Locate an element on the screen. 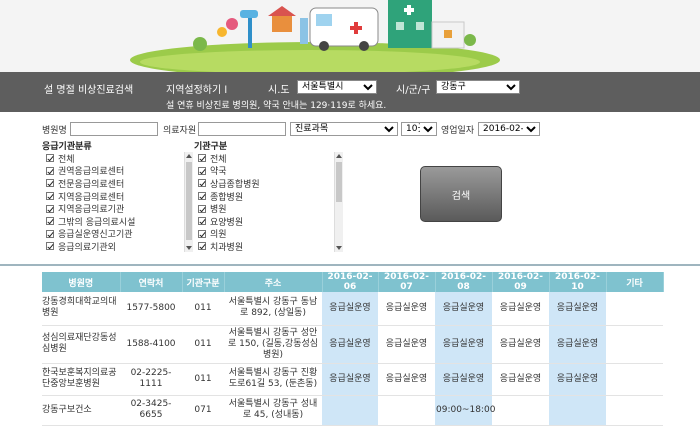 The height and width of the screenshot is (426, 700). emergency-list-scrollbar is located at coordinates (188, 202).